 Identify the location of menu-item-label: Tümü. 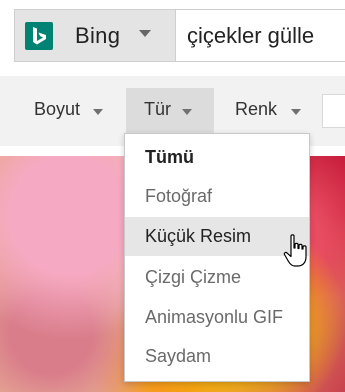
(169, 157).